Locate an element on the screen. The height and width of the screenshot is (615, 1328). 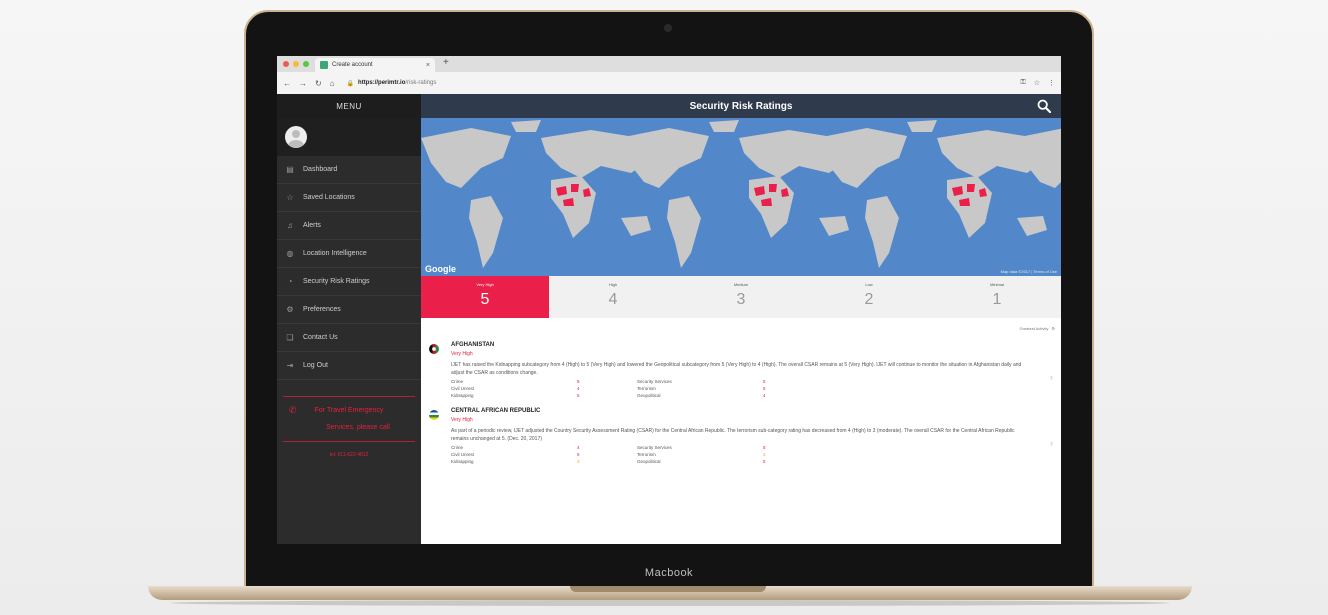
laptop-notch is located at coordinates (668, 589).